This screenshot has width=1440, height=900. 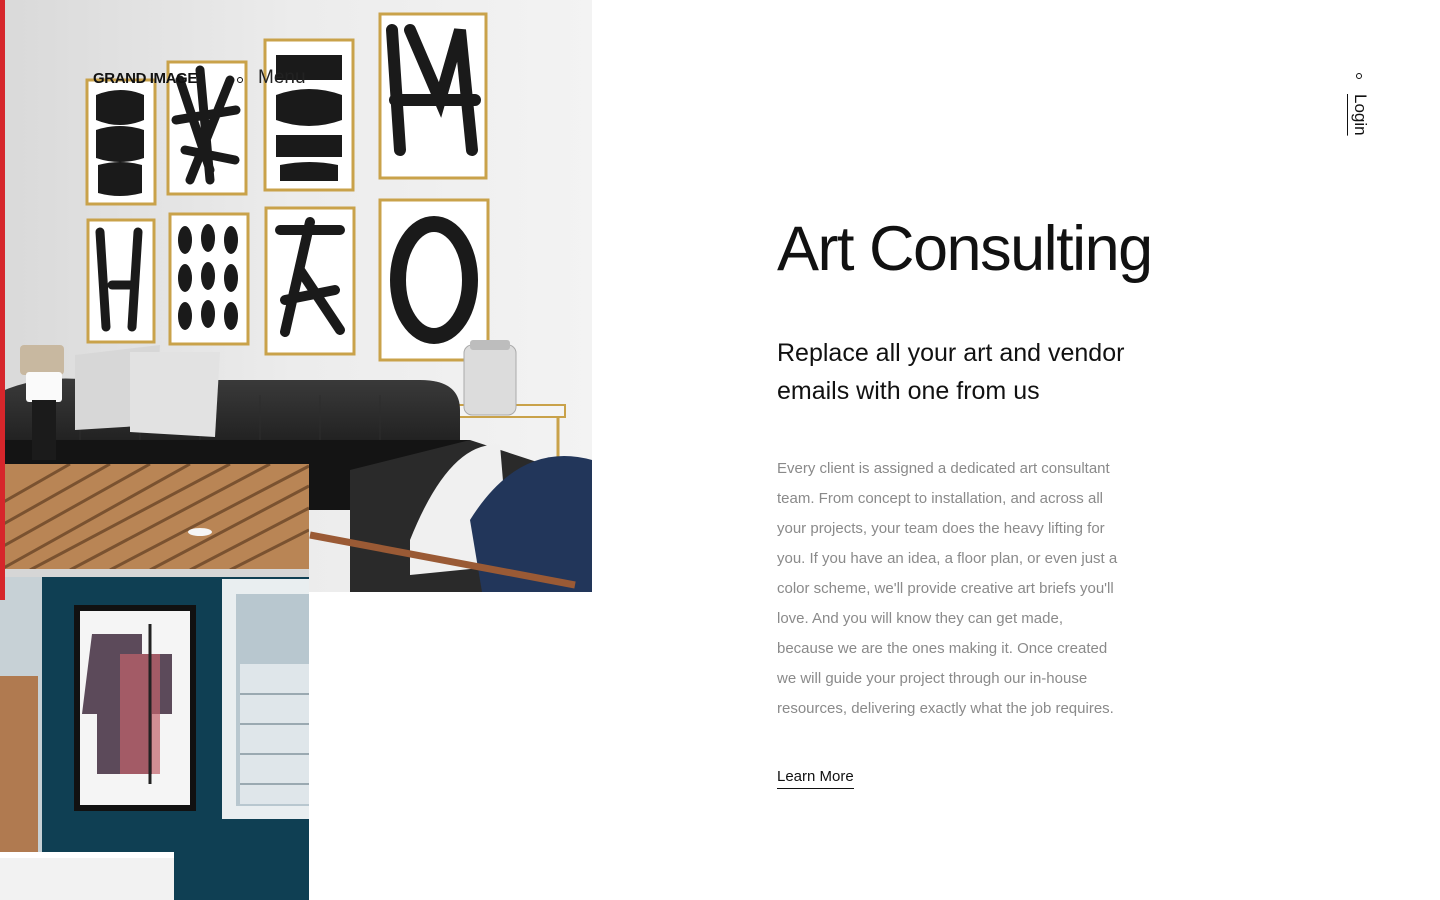 What do you see at coordinates (2, 300) in the screenshot?
I see `red-accent-bar` at bounding box center [2, 300].